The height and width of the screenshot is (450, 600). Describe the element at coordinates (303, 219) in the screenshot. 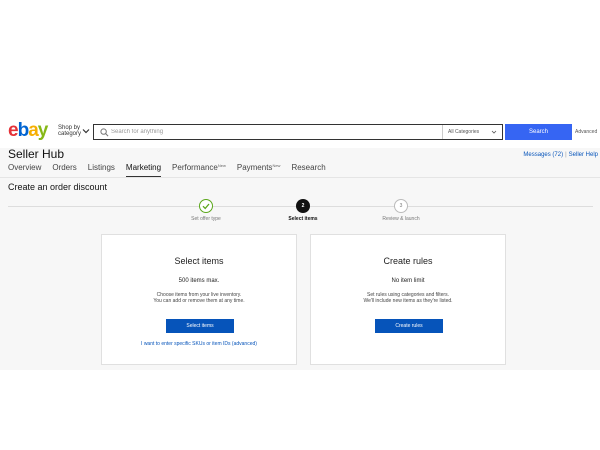

I see `step-label: Select items` at that location.